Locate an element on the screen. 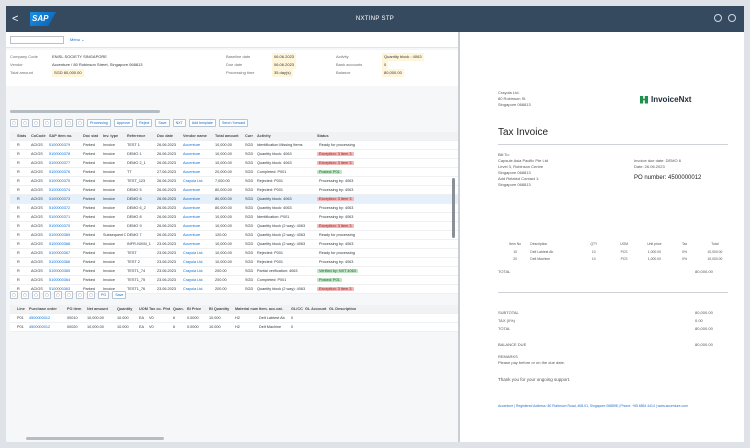  header-scrollbar is located at coordinates (85, 111).